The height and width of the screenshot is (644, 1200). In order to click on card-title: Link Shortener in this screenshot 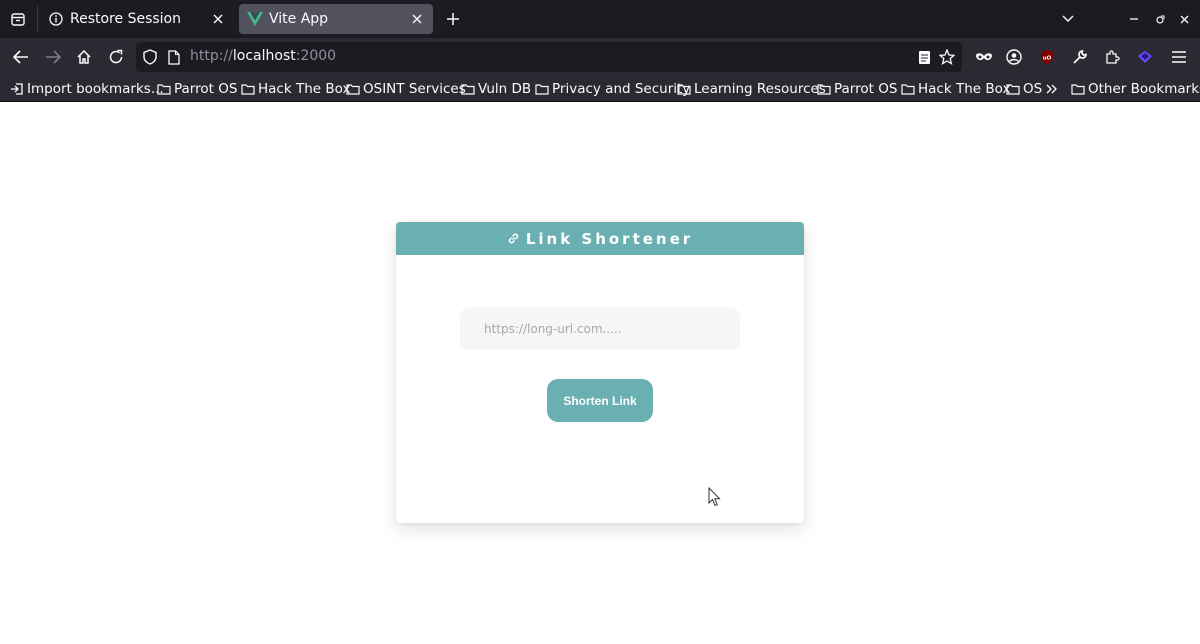, I will do `click(609, 238)`.